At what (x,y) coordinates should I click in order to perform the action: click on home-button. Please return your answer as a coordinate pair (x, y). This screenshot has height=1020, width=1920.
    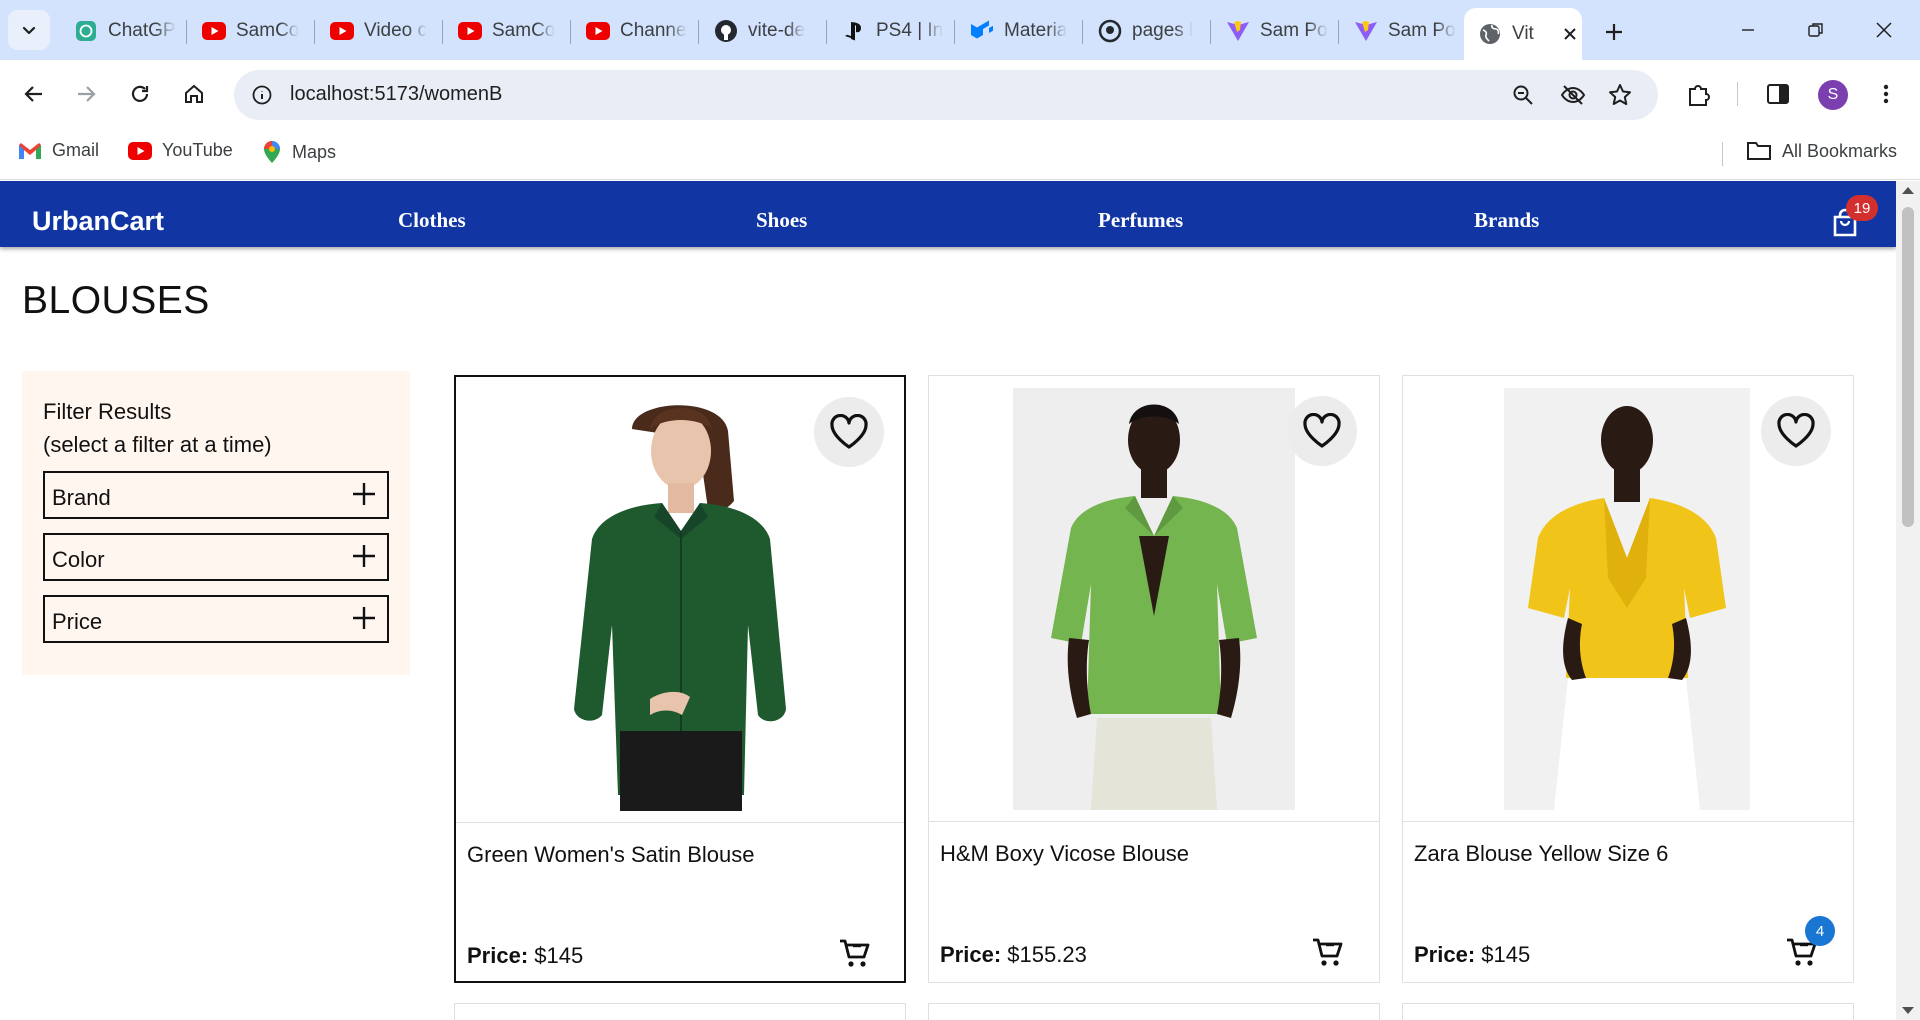
    Looking at the image, I should click on (194, 94).